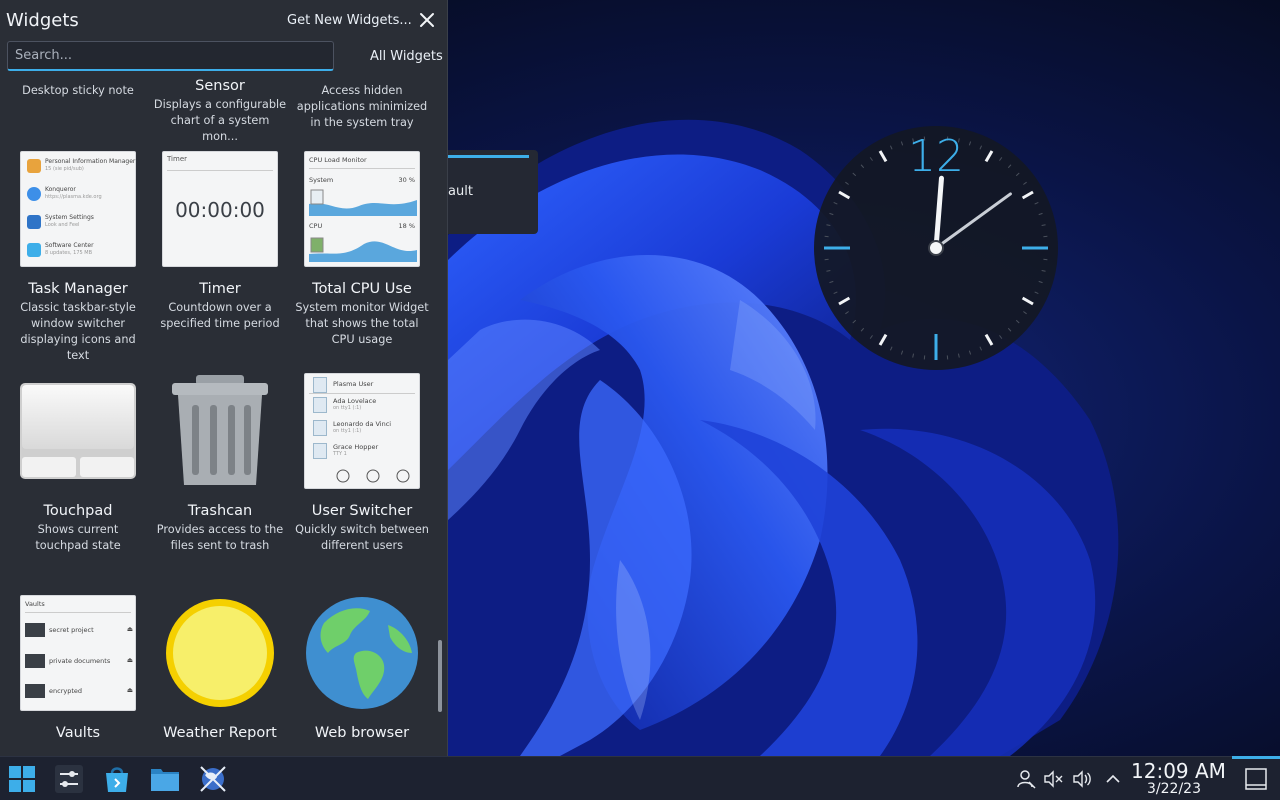 The height and width of the screenshot is (800, 1280). I want to click on touchpad-icon, so click(78, 431).